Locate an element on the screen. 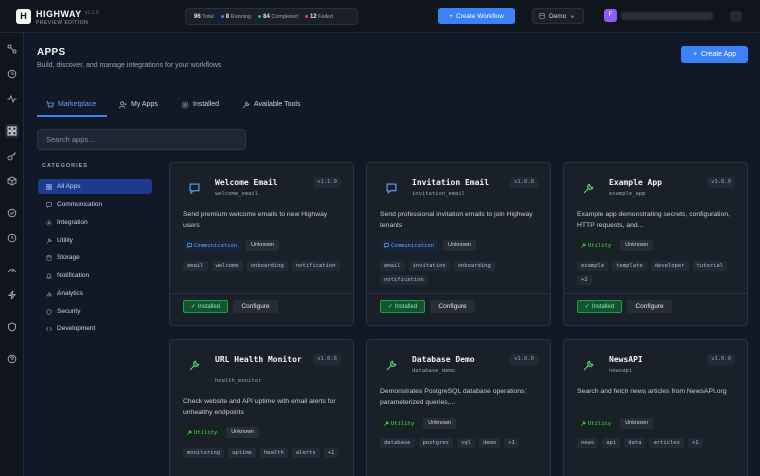  category-integration: Integration is located at coordinates (95, 222).